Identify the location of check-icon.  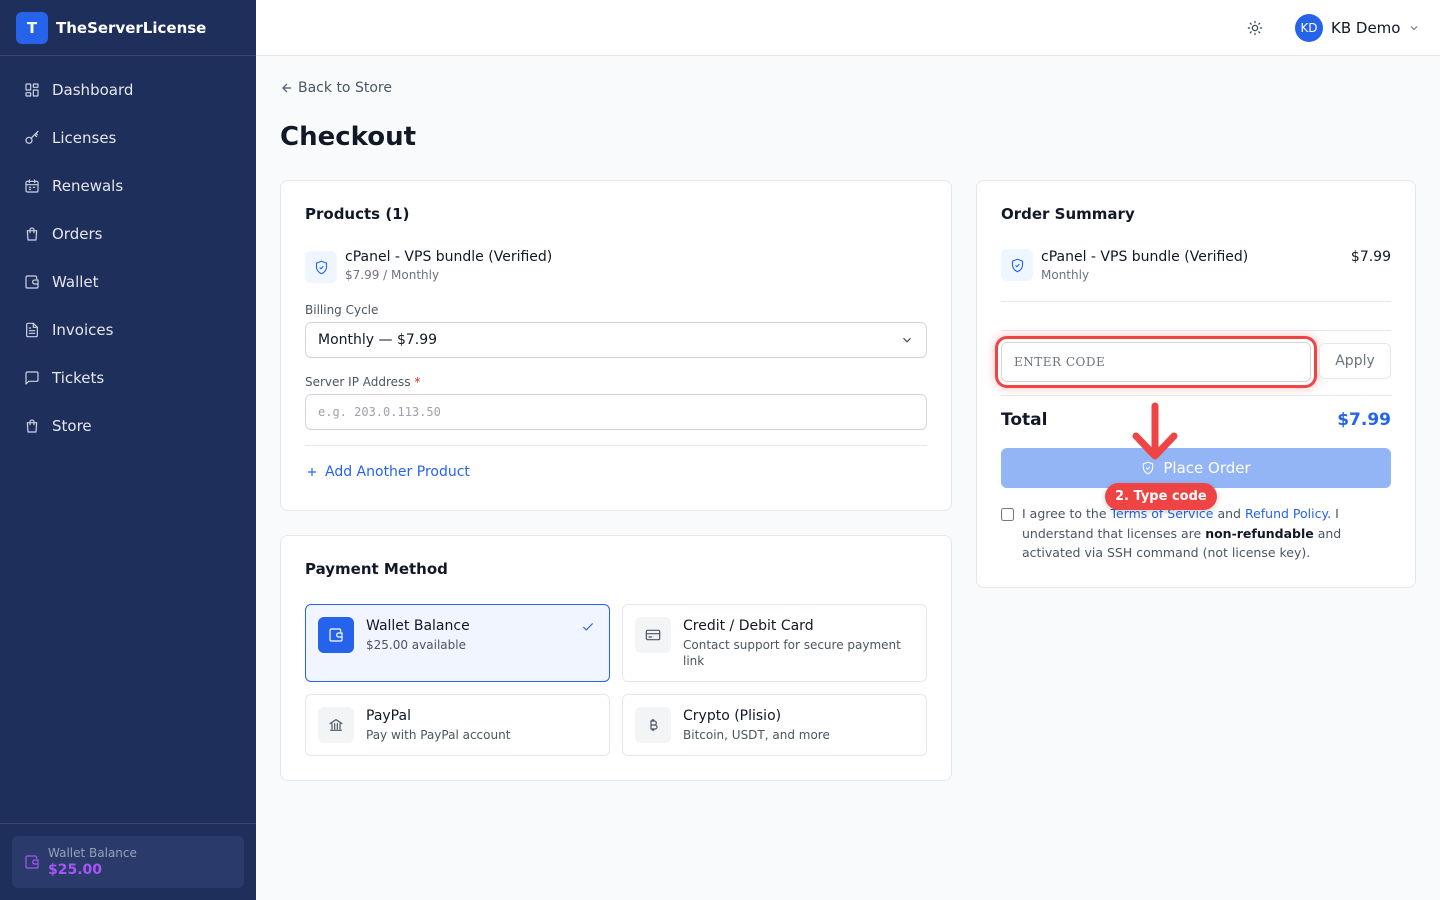
(588, 627).